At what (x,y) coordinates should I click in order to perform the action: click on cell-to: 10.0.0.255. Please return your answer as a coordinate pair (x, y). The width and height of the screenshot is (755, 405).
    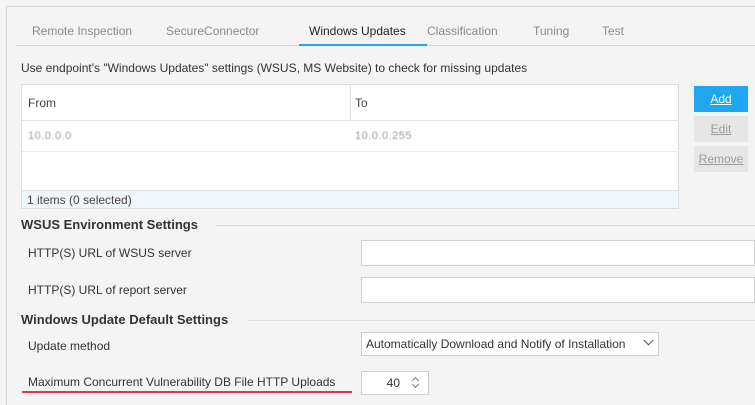
    Looking at the image, I should click on (383, 136).